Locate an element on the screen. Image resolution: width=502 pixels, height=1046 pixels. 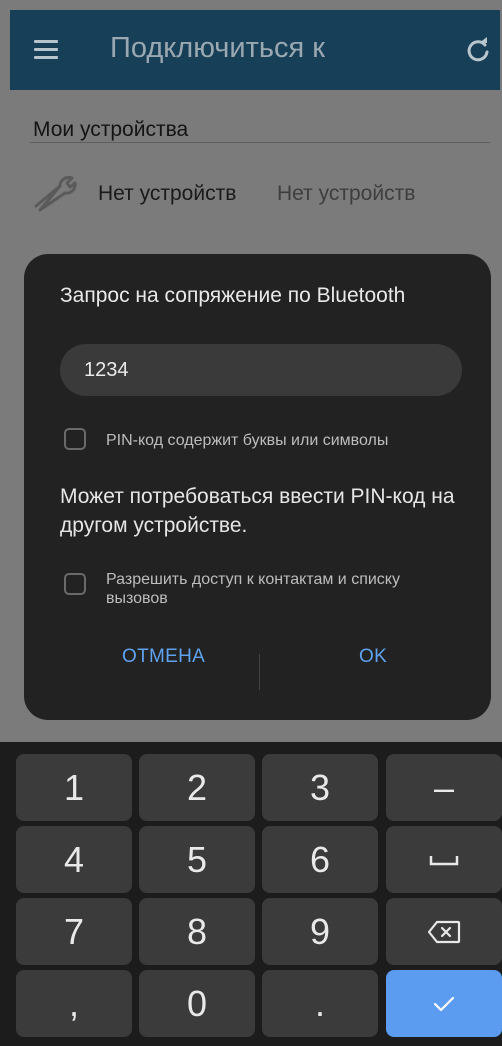
section-divider is located at coordinates (260, 142).